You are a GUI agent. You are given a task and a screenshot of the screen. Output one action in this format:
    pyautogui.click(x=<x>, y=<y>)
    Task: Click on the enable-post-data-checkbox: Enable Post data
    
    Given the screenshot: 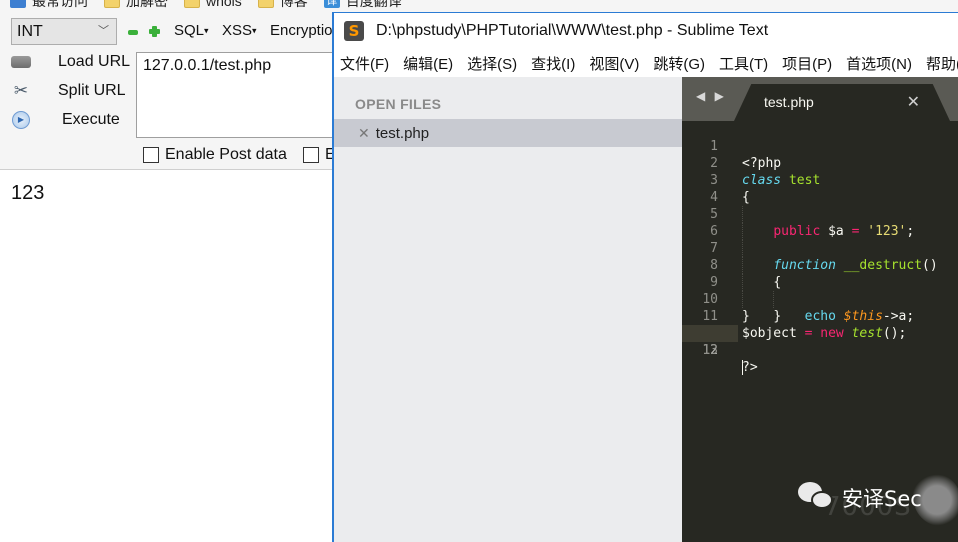 What is the action you would take?
    pyautogui.click(x=215, y=155)
    